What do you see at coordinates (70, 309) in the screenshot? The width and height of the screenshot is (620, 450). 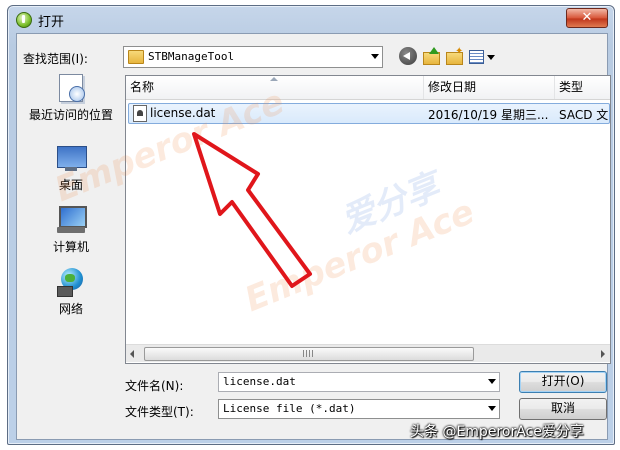 I see `place-label: 网络` at bounding box center [70, 309].